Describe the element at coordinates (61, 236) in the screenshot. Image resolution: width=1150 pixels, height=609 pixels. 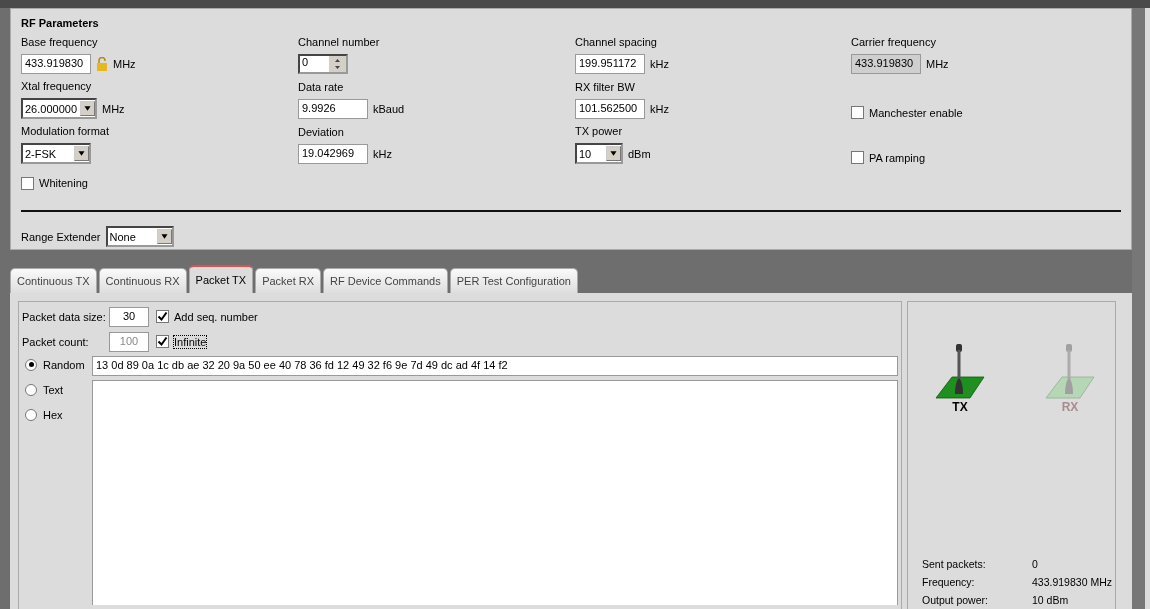
I see `field-label: Range Extender` at that location.